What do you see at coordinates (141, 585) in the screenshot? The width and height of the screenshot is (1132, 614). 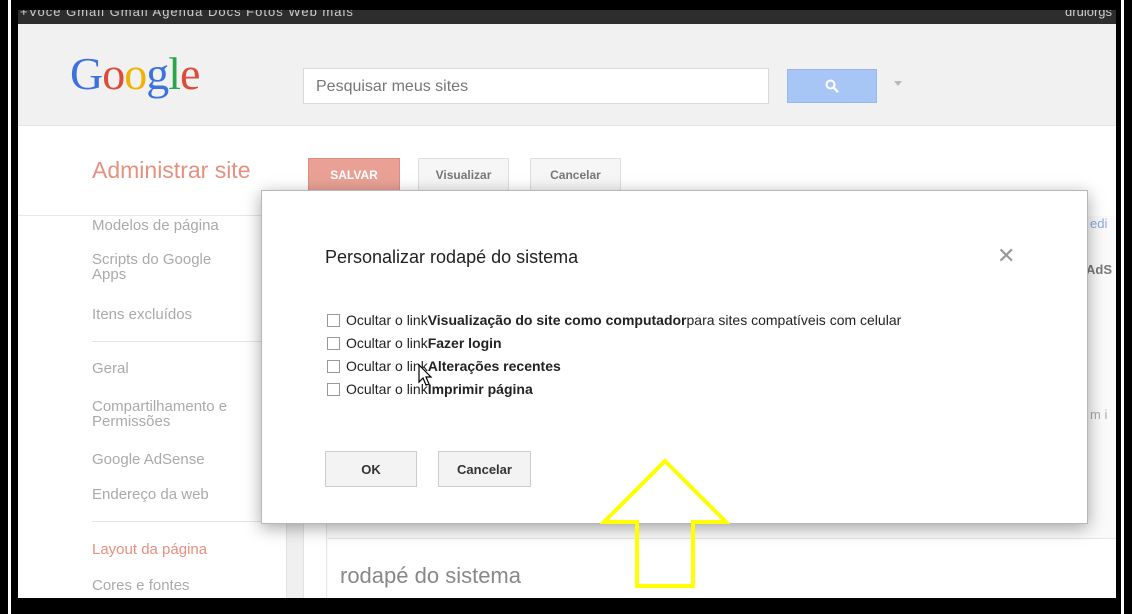 I see `sidebar-item-colors-fonts: Cores e fontes` at bounding box center [141, 585].